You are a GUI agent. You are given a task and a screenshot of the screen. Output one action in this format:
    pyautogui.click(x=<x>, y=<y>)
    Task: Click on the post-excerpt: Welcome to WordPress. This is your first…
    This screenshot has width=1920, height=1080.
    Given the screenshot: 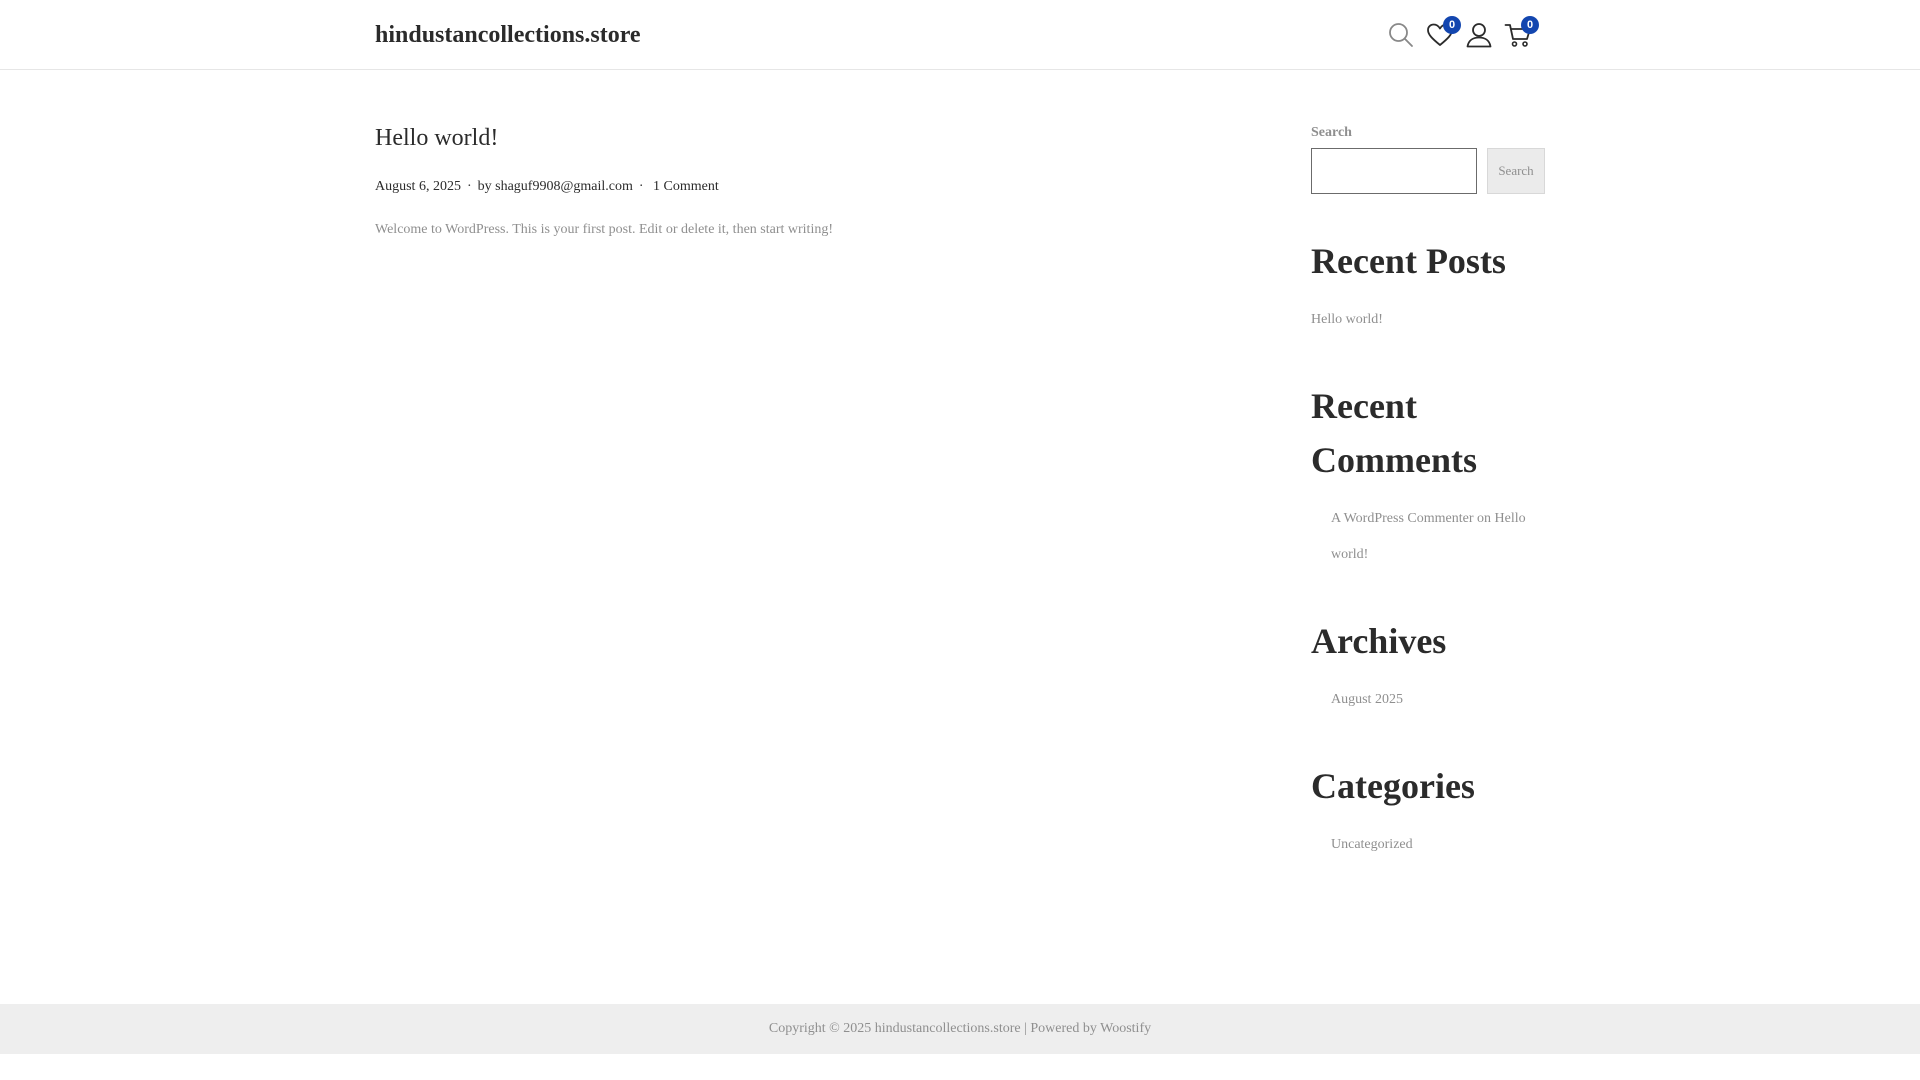 What is the action you would take?
    pyautogui.click(x=604, y=229)
    